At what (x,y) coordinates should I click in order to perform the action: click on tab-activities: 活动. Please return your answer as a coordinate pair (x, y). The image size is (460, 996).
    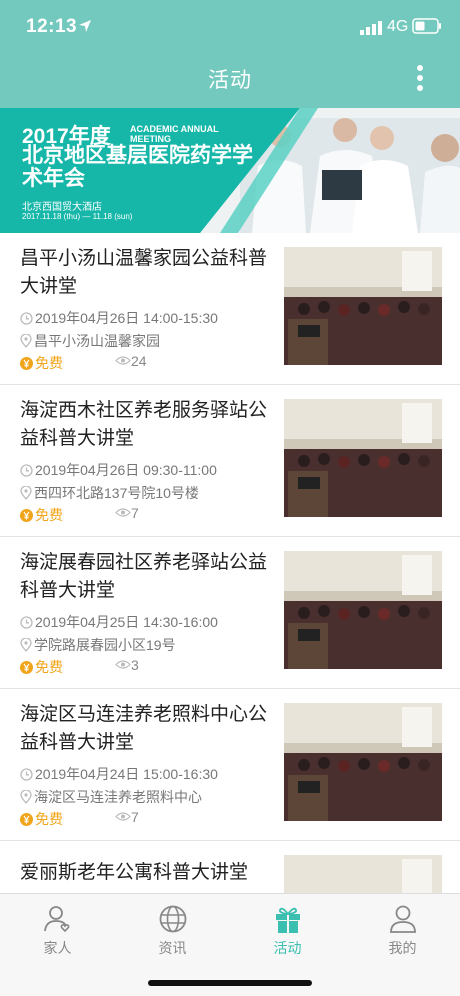
    Looking at the image, I should click on (287, 931).